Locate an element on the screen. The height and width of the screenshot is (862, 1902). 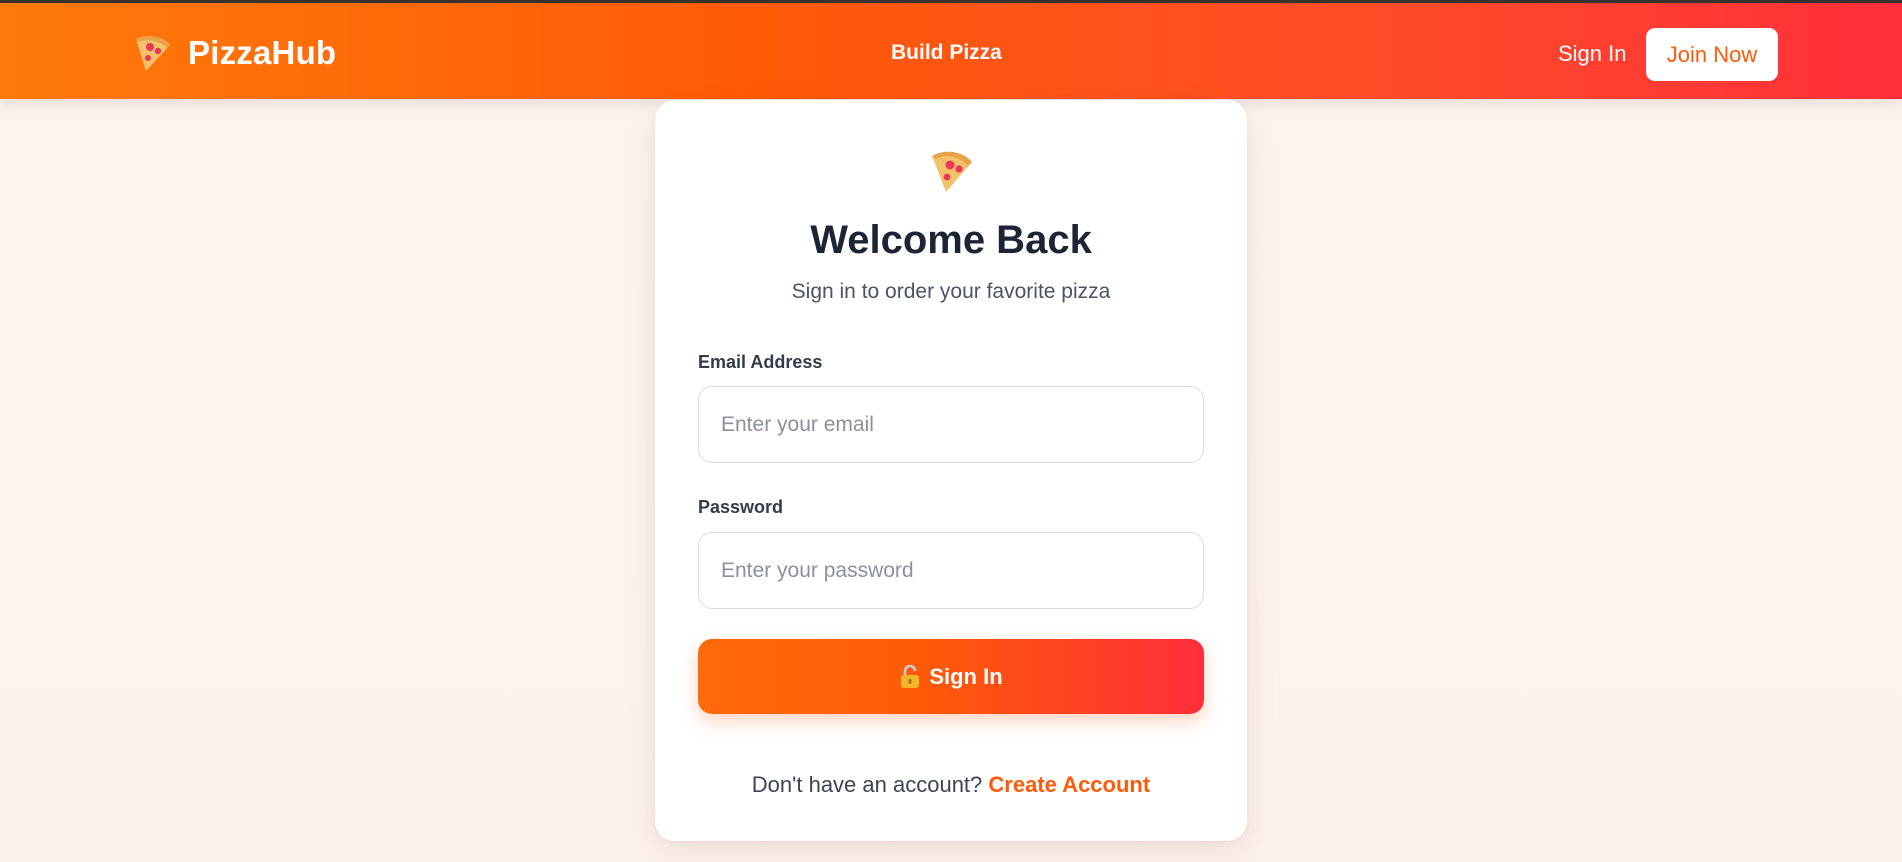
navbar: PizzaHub Build Pizza Sign In Join Now is located at coordinates (951, 51).